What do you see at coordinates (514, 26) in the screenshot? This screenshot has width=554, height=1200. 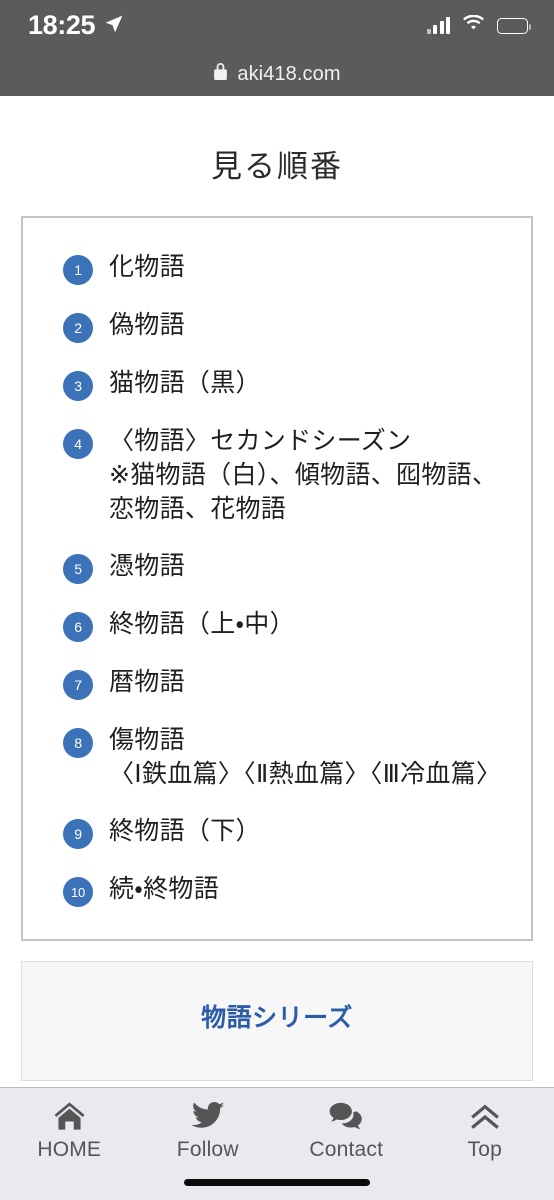 I see `battery-icon` at bounding box center [514, 26].